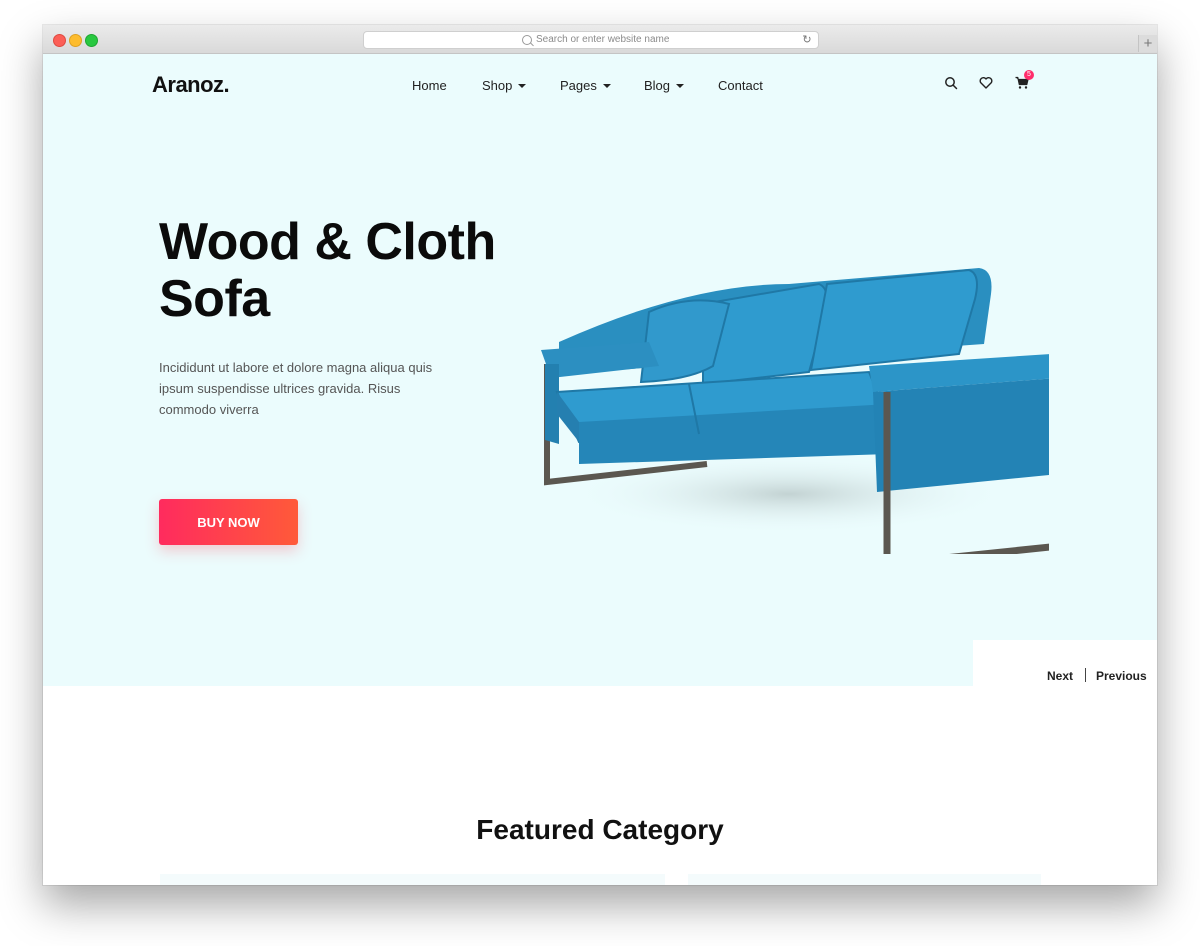 Image resolution: width=1200 pixels, height=946 pixels. I want to click on buy-now-button: BUY NOW, so click(228, 522).